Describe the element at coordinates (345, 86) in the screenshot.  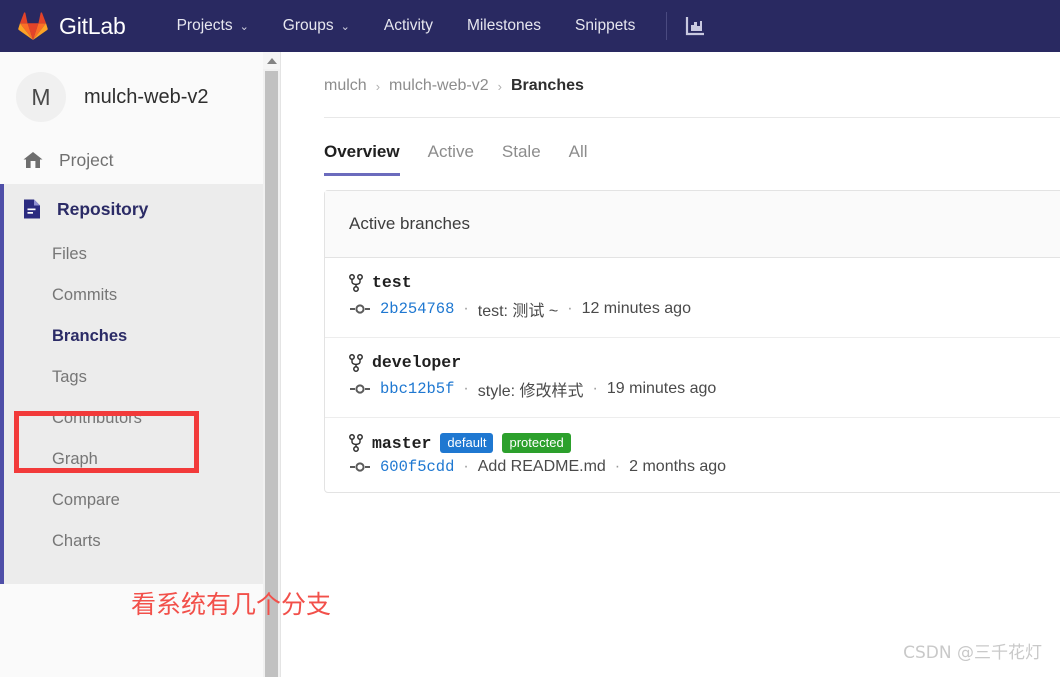
I see `breadcrumb-item-mulch: mulch` at that location.